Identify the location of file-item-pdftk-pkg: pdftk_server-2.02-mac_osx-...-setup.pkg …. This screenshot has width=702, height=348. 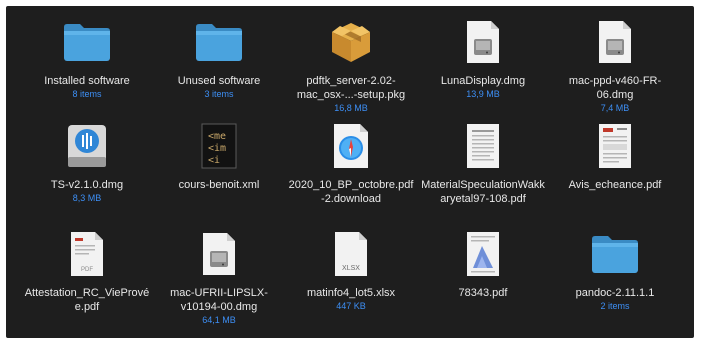
(351, 65).